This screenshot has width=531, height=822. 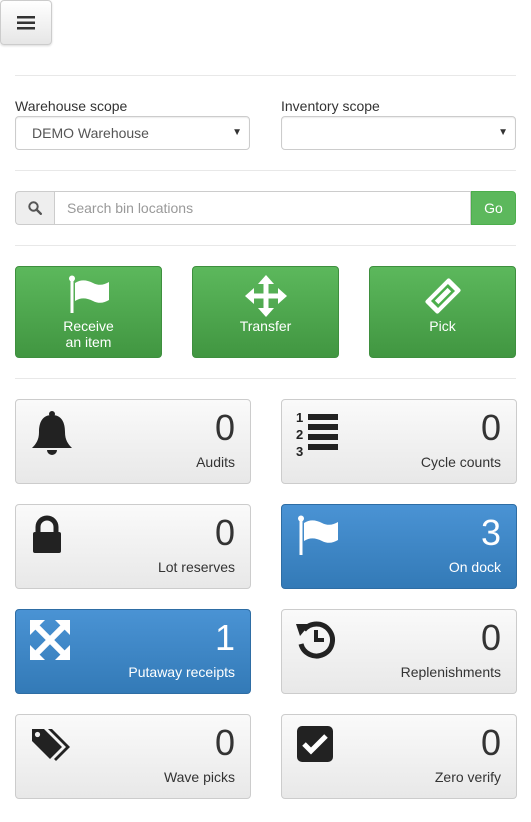 What do you see at coordinates (215, 462) in the screenshot?
I see `audits-label: Audits` at bounding box center [215, 462].